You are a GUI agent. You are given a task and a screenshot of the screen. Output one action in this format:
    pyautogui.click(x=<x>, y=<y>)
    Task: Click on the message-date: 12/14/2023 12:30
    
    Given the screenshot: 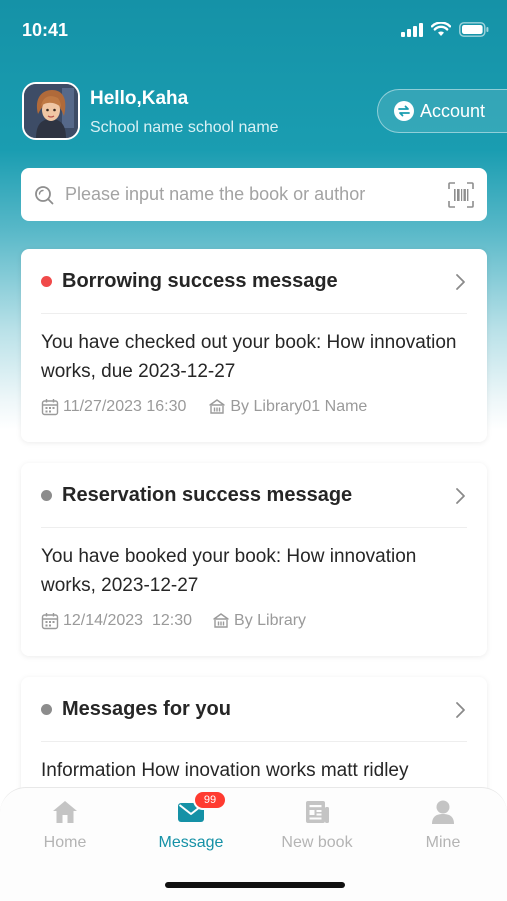 What is the action you would take?
    pyautogui.click(x=116, y=621)
    